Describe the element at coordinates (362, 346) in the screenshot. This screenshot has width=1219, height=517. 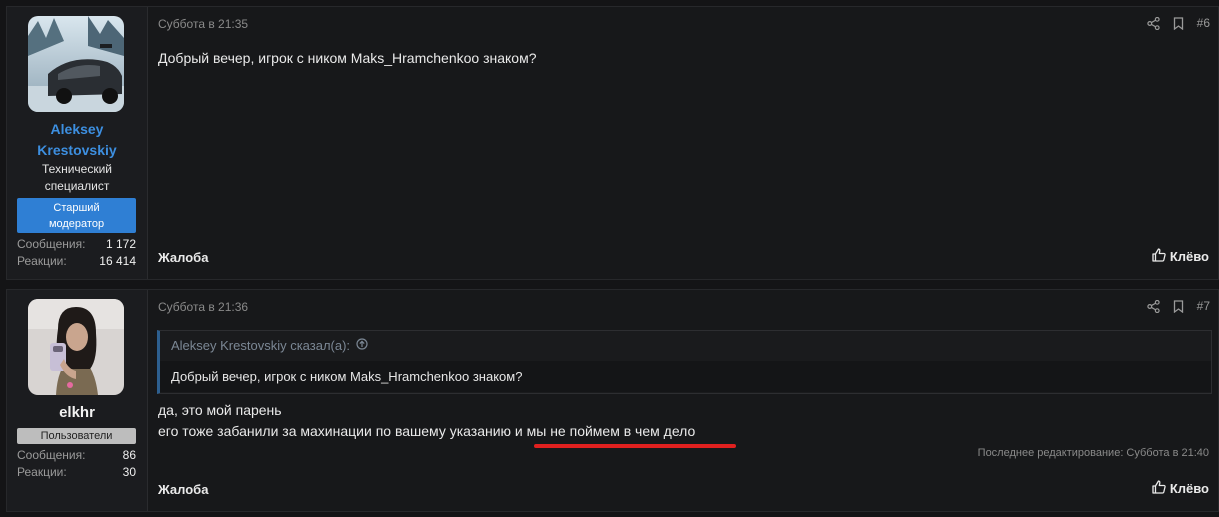
I see `arrow-up-circle-icon` at that location.